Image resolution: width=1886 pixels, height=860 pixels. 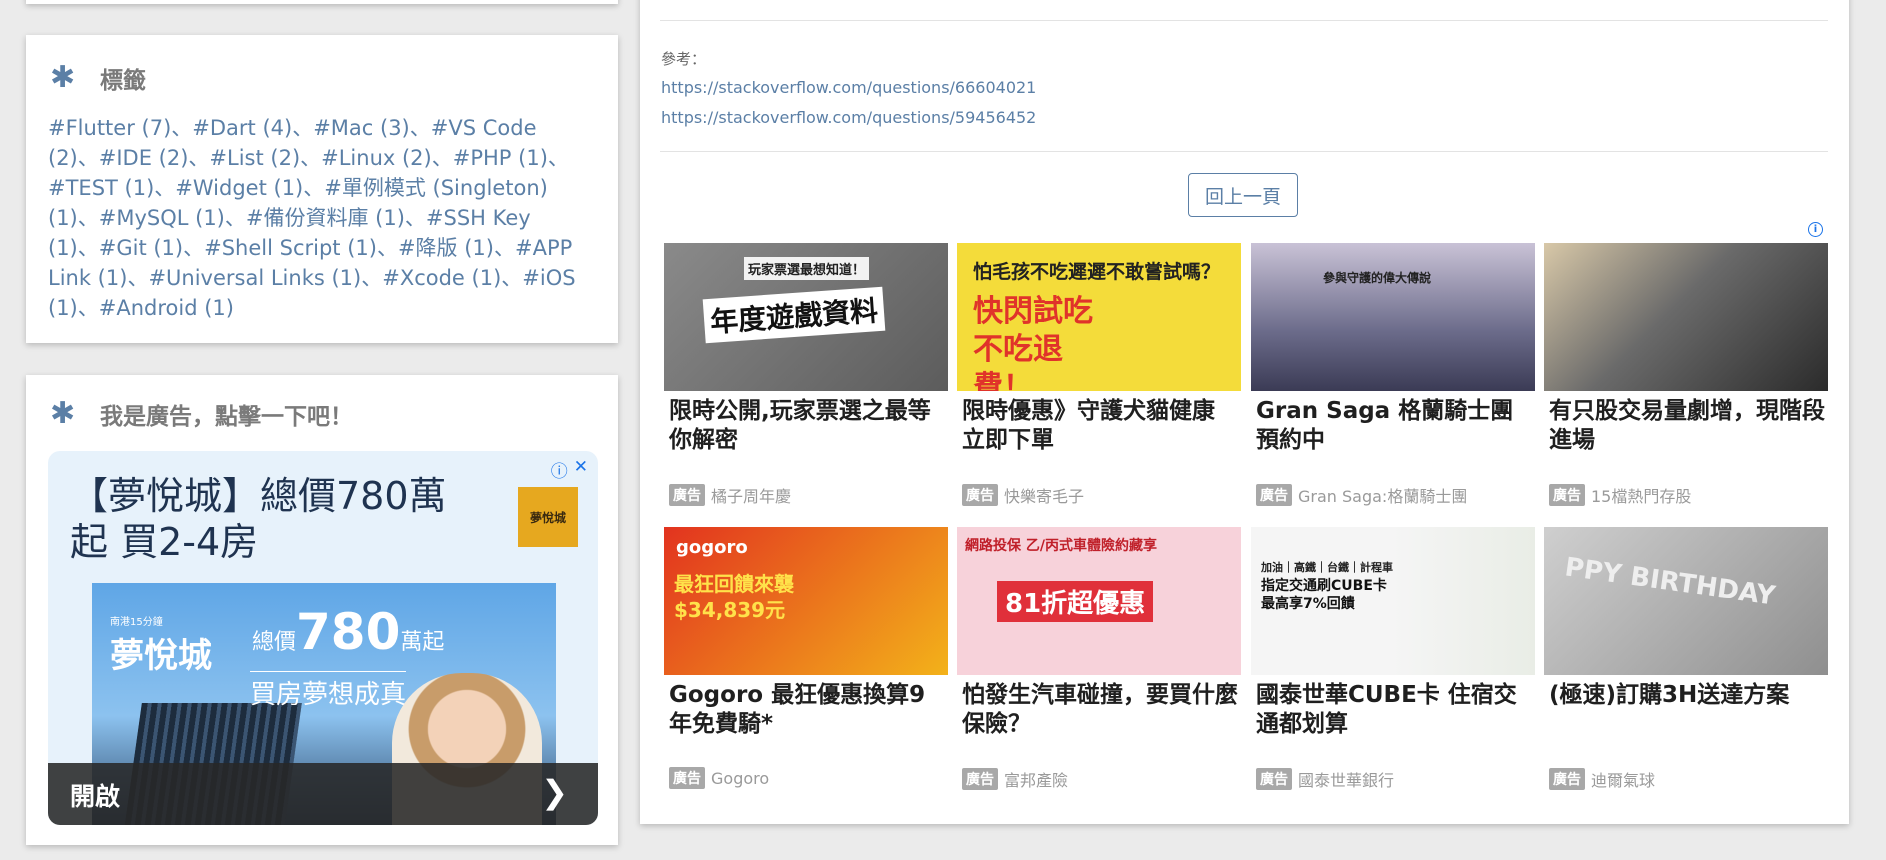 I want to click on thumb-sub: gogoro, so click(x=712, y=547).